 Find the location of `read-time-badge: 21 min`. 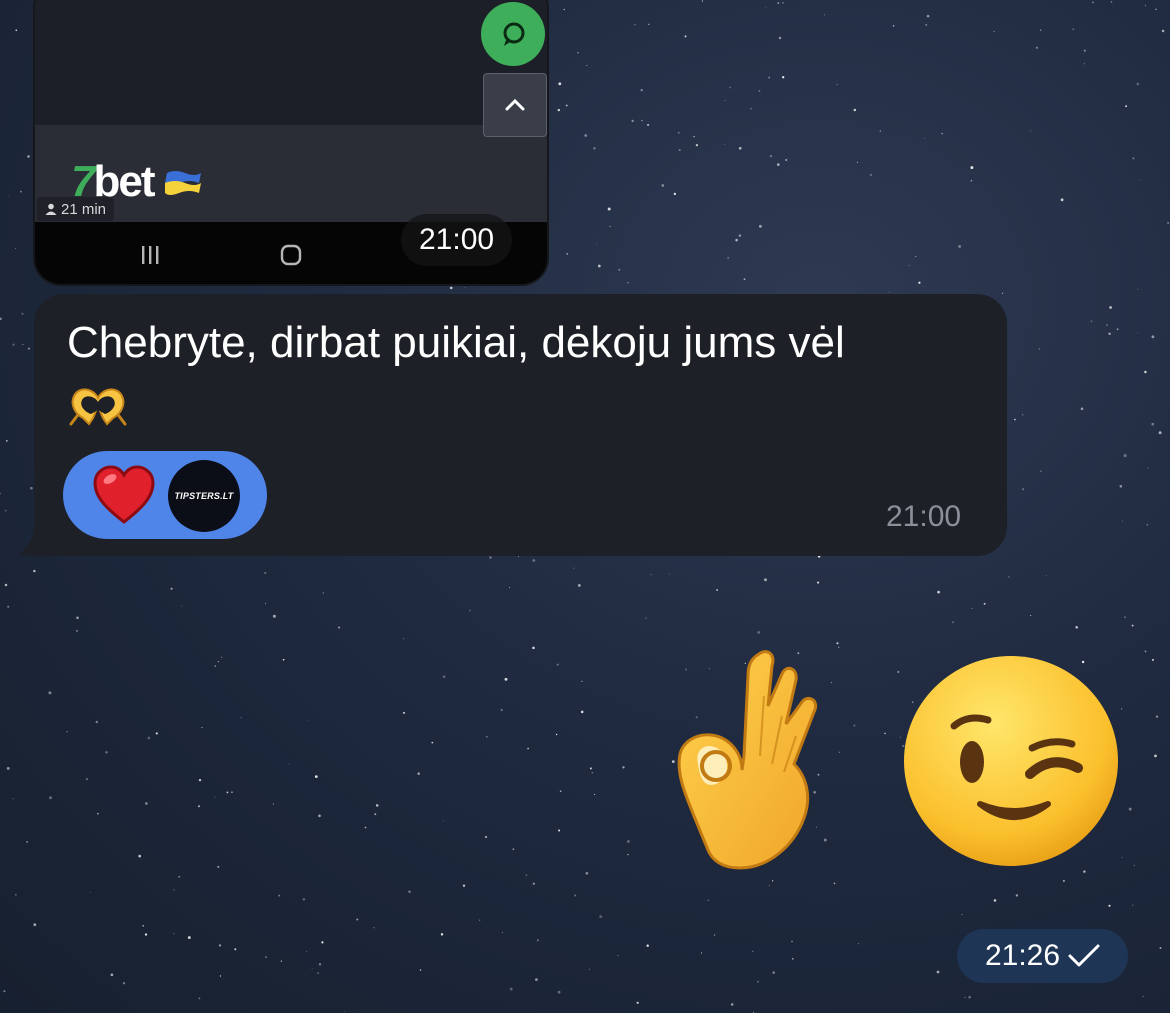

read-time-badge: 21 min is located at coordinates (76, 209).